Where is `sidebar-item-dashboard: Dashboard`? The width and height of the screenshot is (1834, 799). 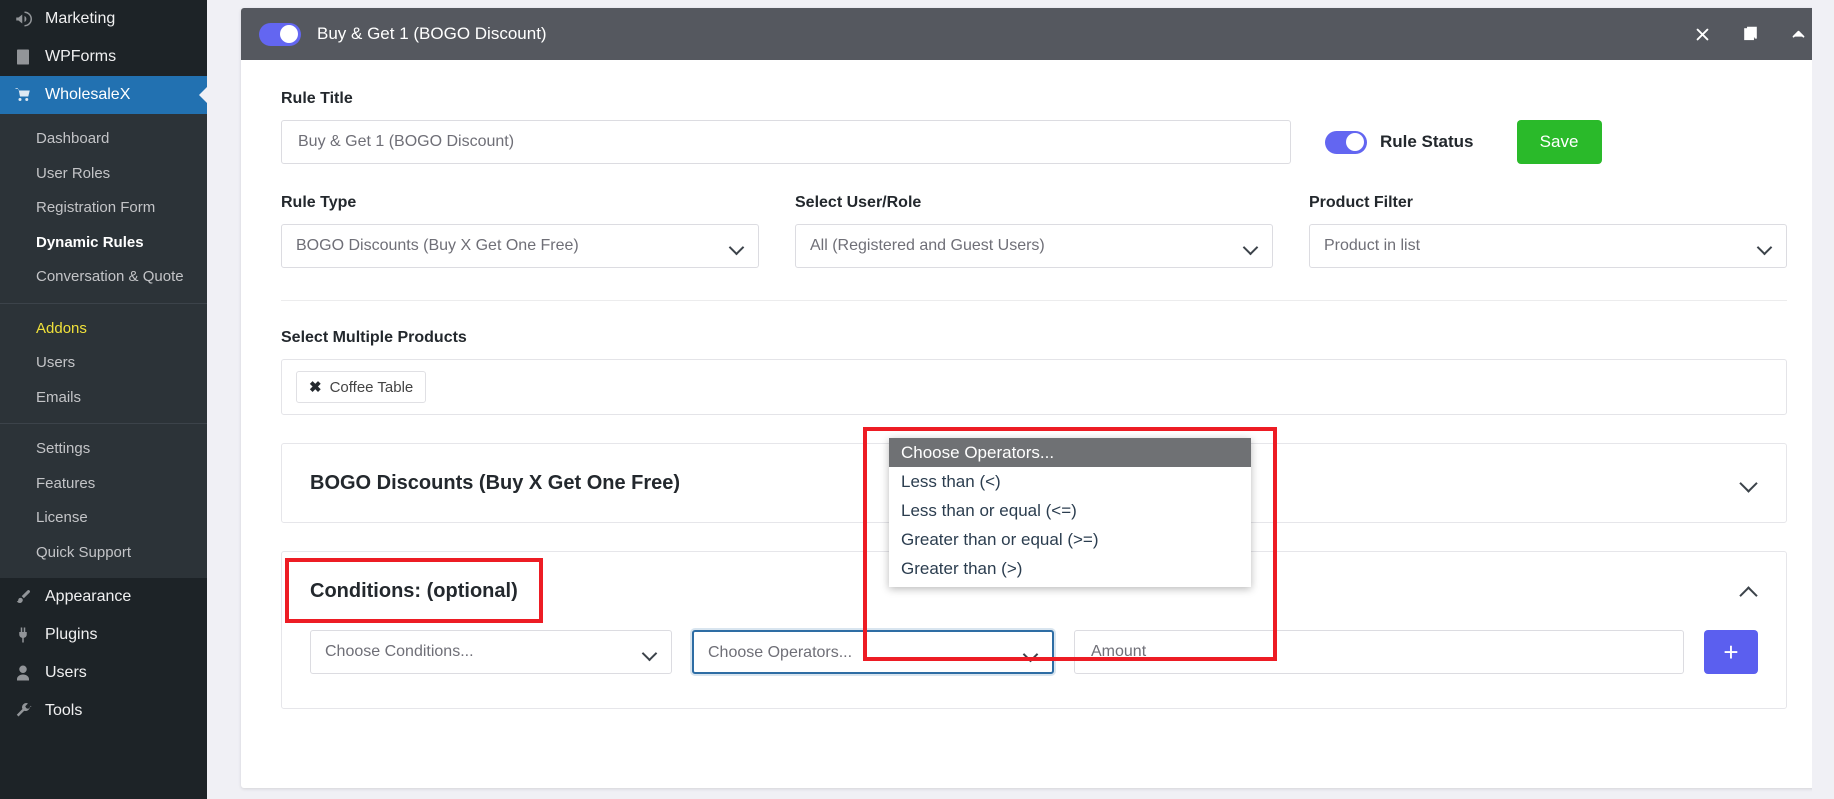 sidebar-item-dashboard: Dashboard is located at coordinates (103, 139).